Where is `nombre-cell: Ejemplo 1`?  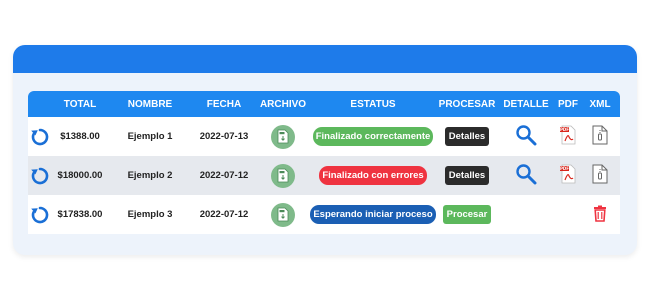 nombre-cell: Ejemplo 1 is located at coordinates (150, 136).